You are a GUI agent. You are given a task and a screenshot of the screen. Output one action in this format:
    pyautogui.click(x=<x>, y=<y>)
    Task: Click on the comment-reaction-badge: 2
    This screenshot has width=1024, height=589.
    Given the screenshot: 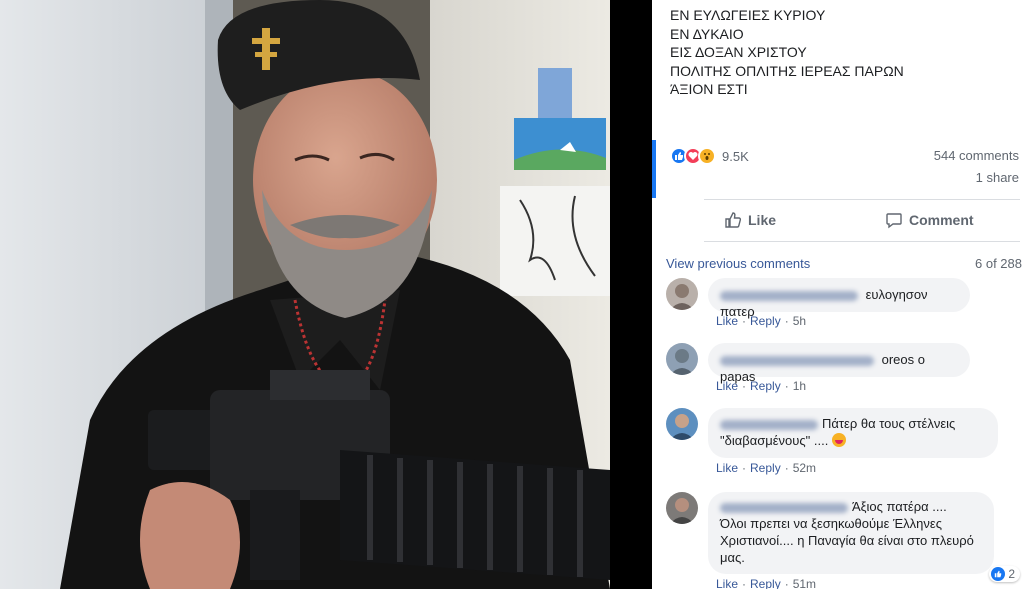 What is the action you would take?
    pyautogui.click(x=1004, y=574)
    